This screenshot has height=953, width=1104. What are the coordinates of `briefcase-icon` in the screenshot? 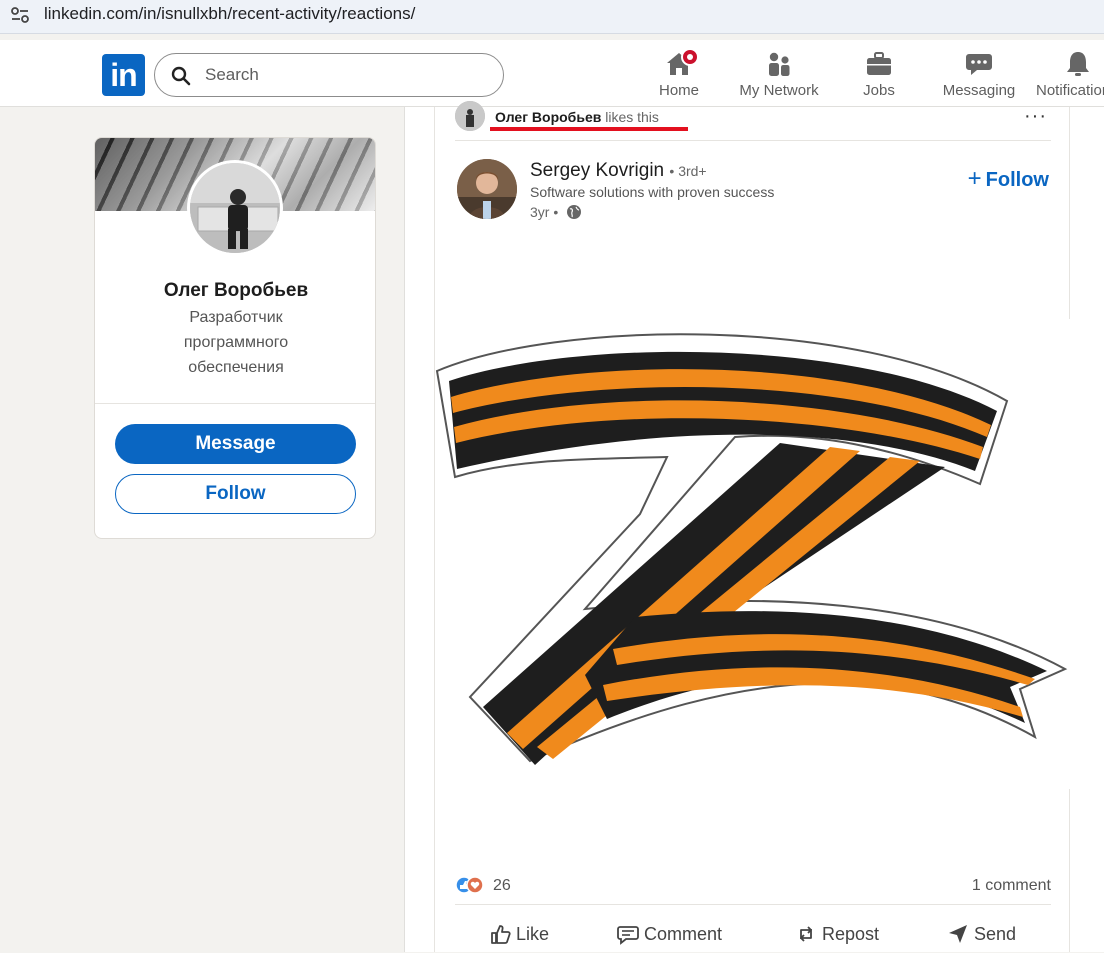 It's located at (879, 63).